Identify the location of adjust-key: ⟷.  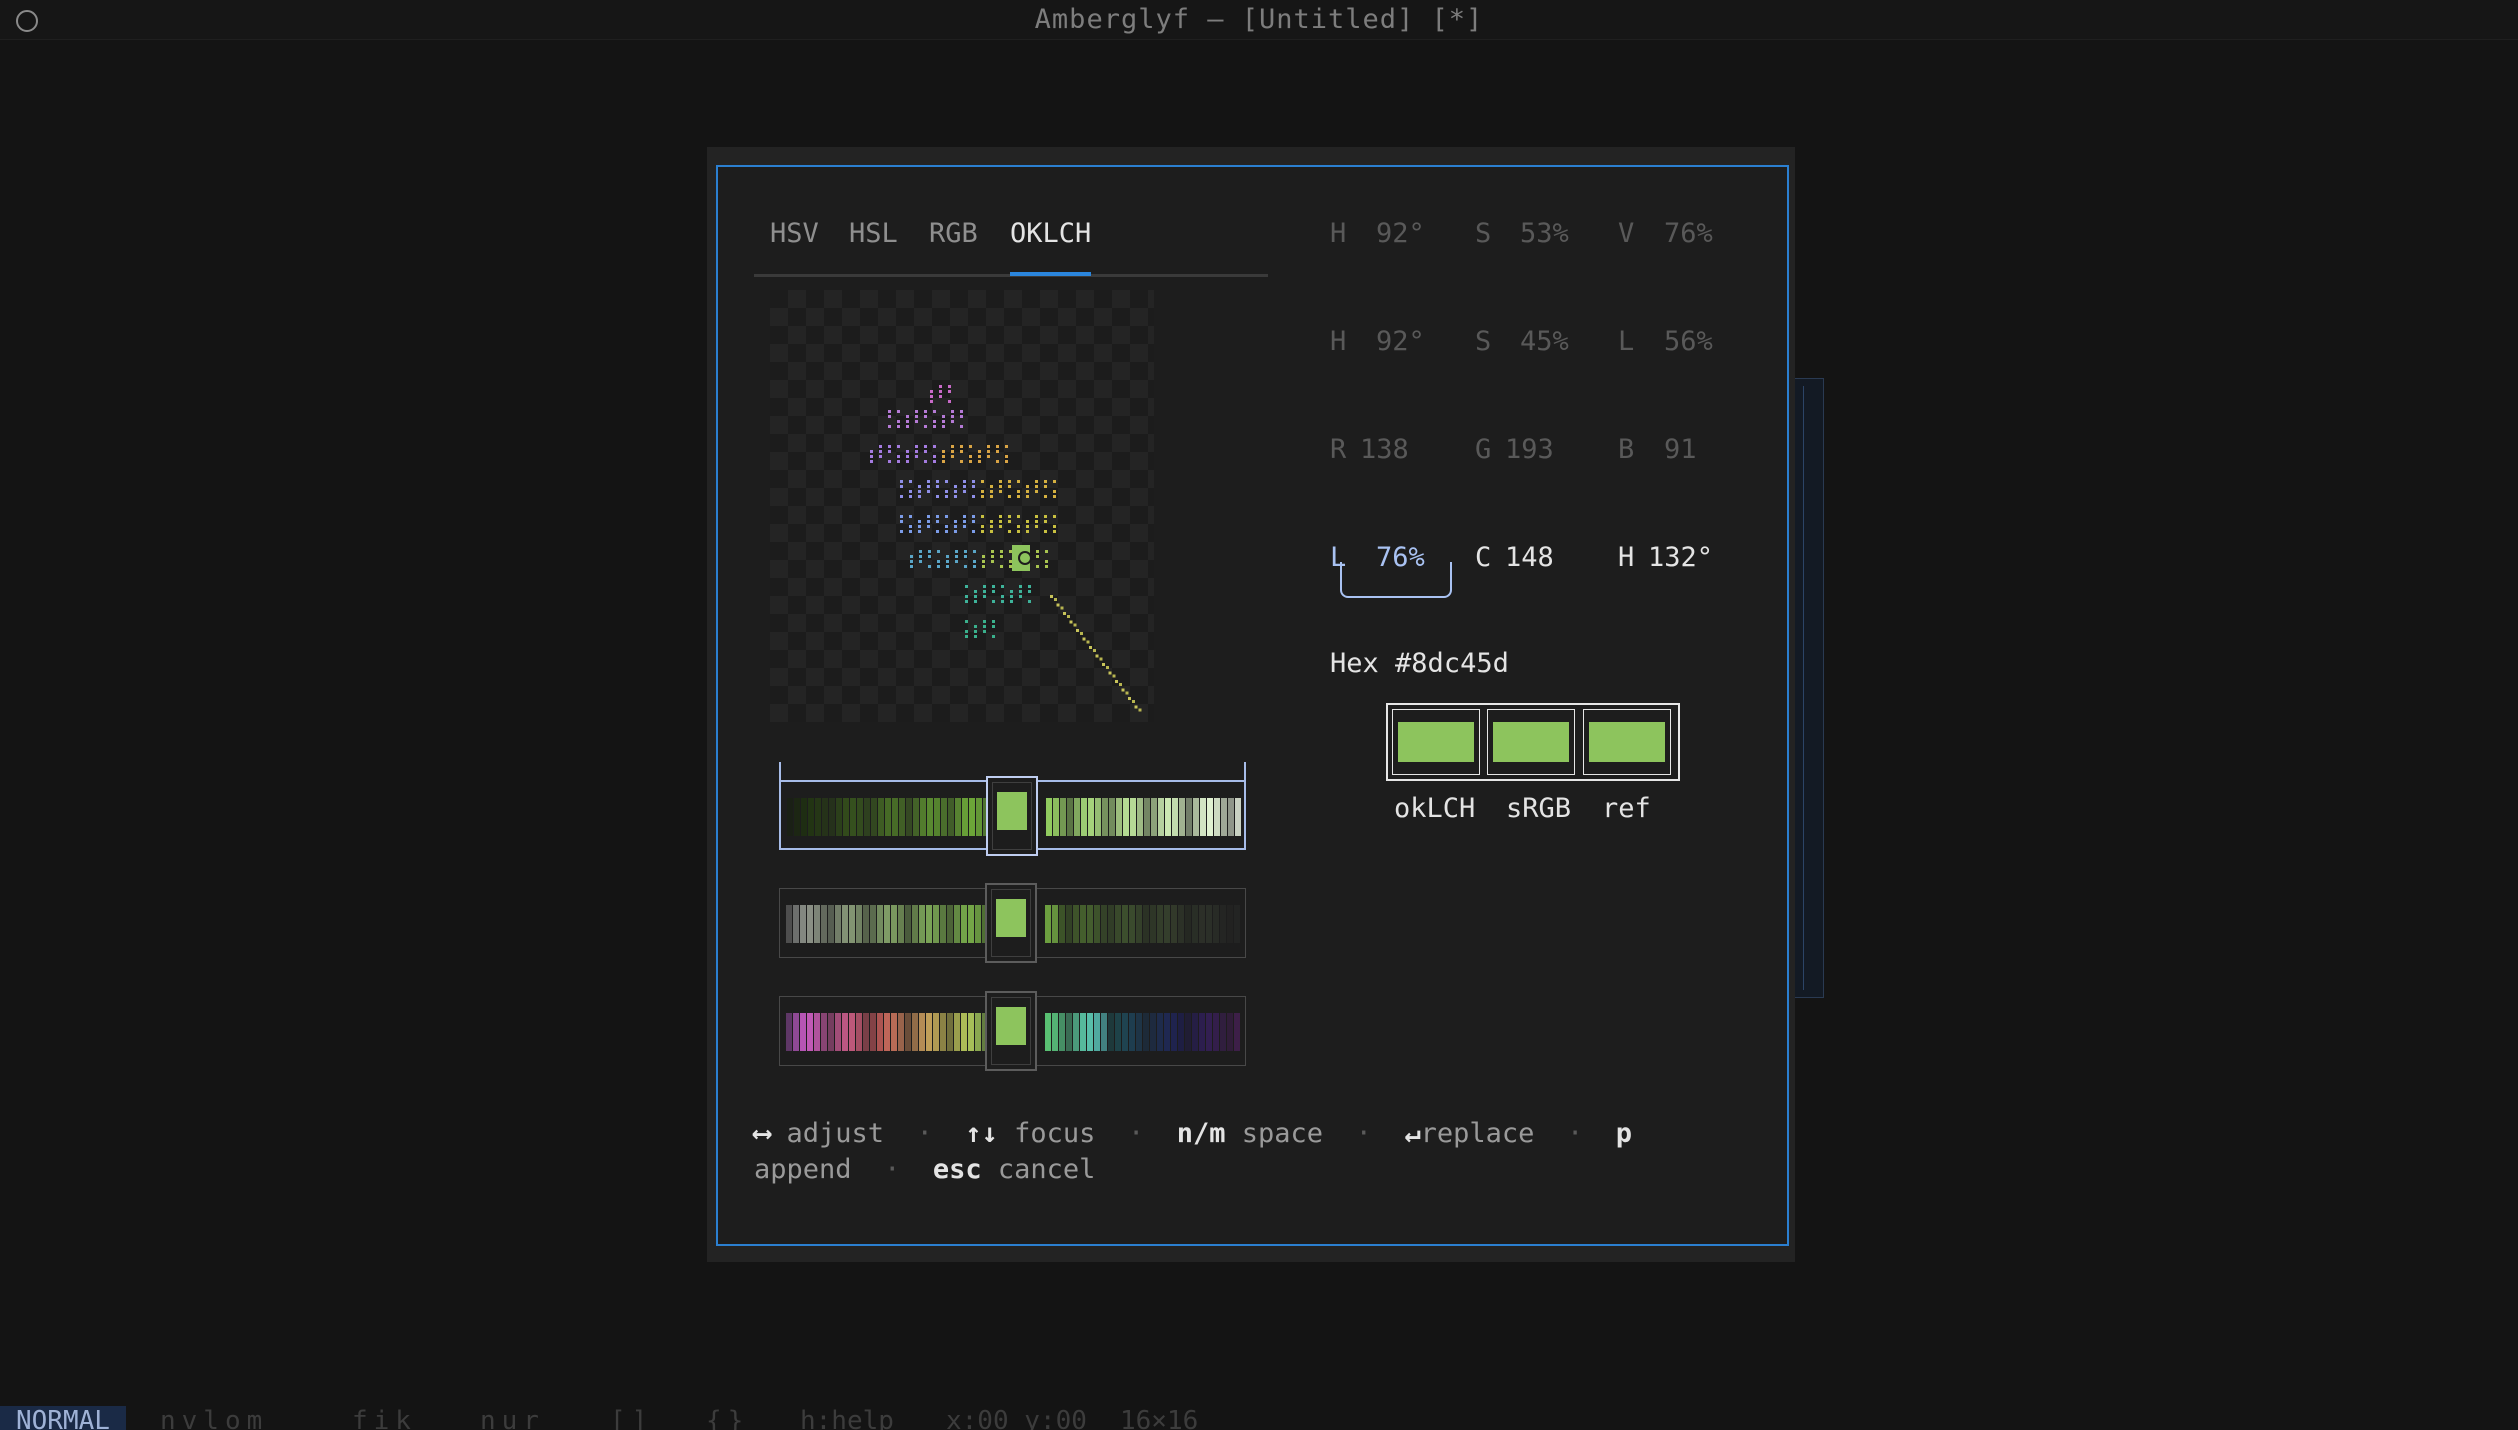
(762, 1133).